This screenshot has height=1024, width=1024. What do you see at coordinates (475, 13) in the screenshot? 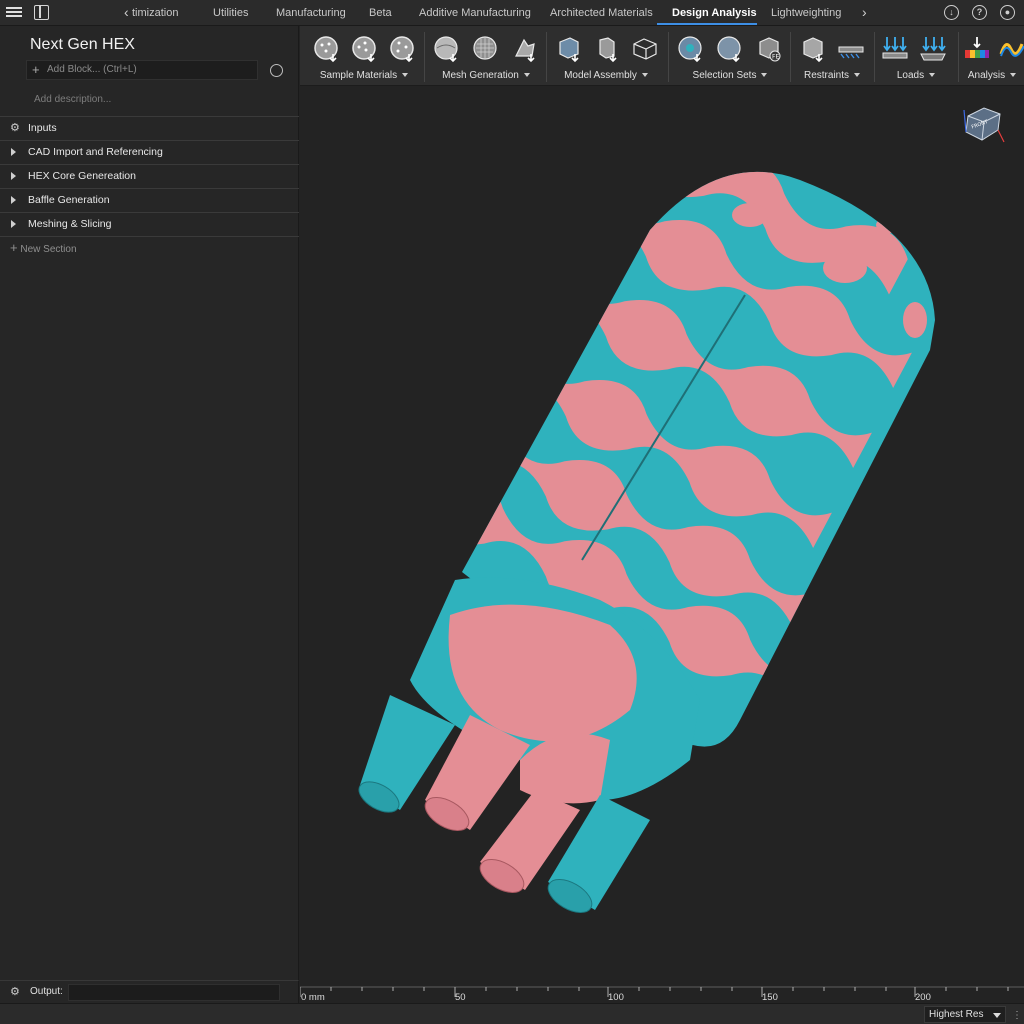
I see `tab-additive-manufacturing: Additive Manufacturing` at bounding box center [475, 13].